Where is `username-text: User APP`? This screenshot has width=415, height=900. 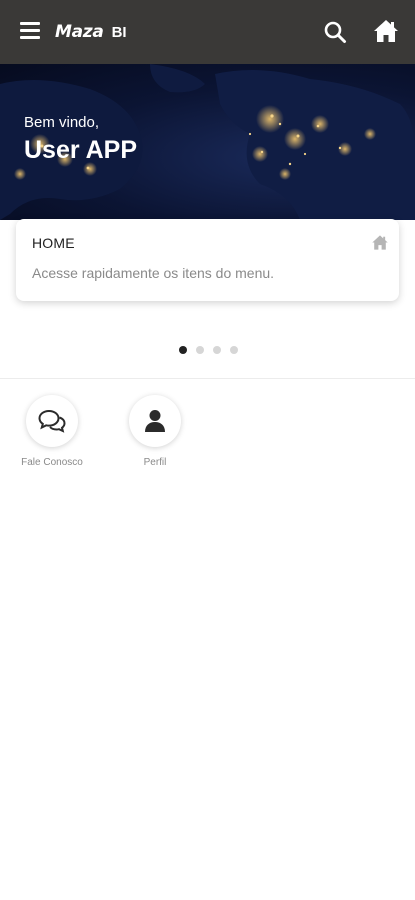
username-text: User APP is located at coordinates (81, 150).